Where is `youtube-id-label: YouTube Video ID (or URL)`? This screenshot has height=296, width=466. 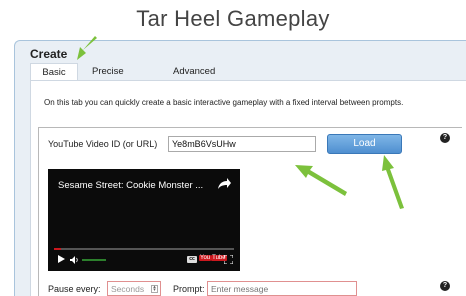 youtube-id-label: YouTube Video ID (or URL) is located at coordinates (103, 144).